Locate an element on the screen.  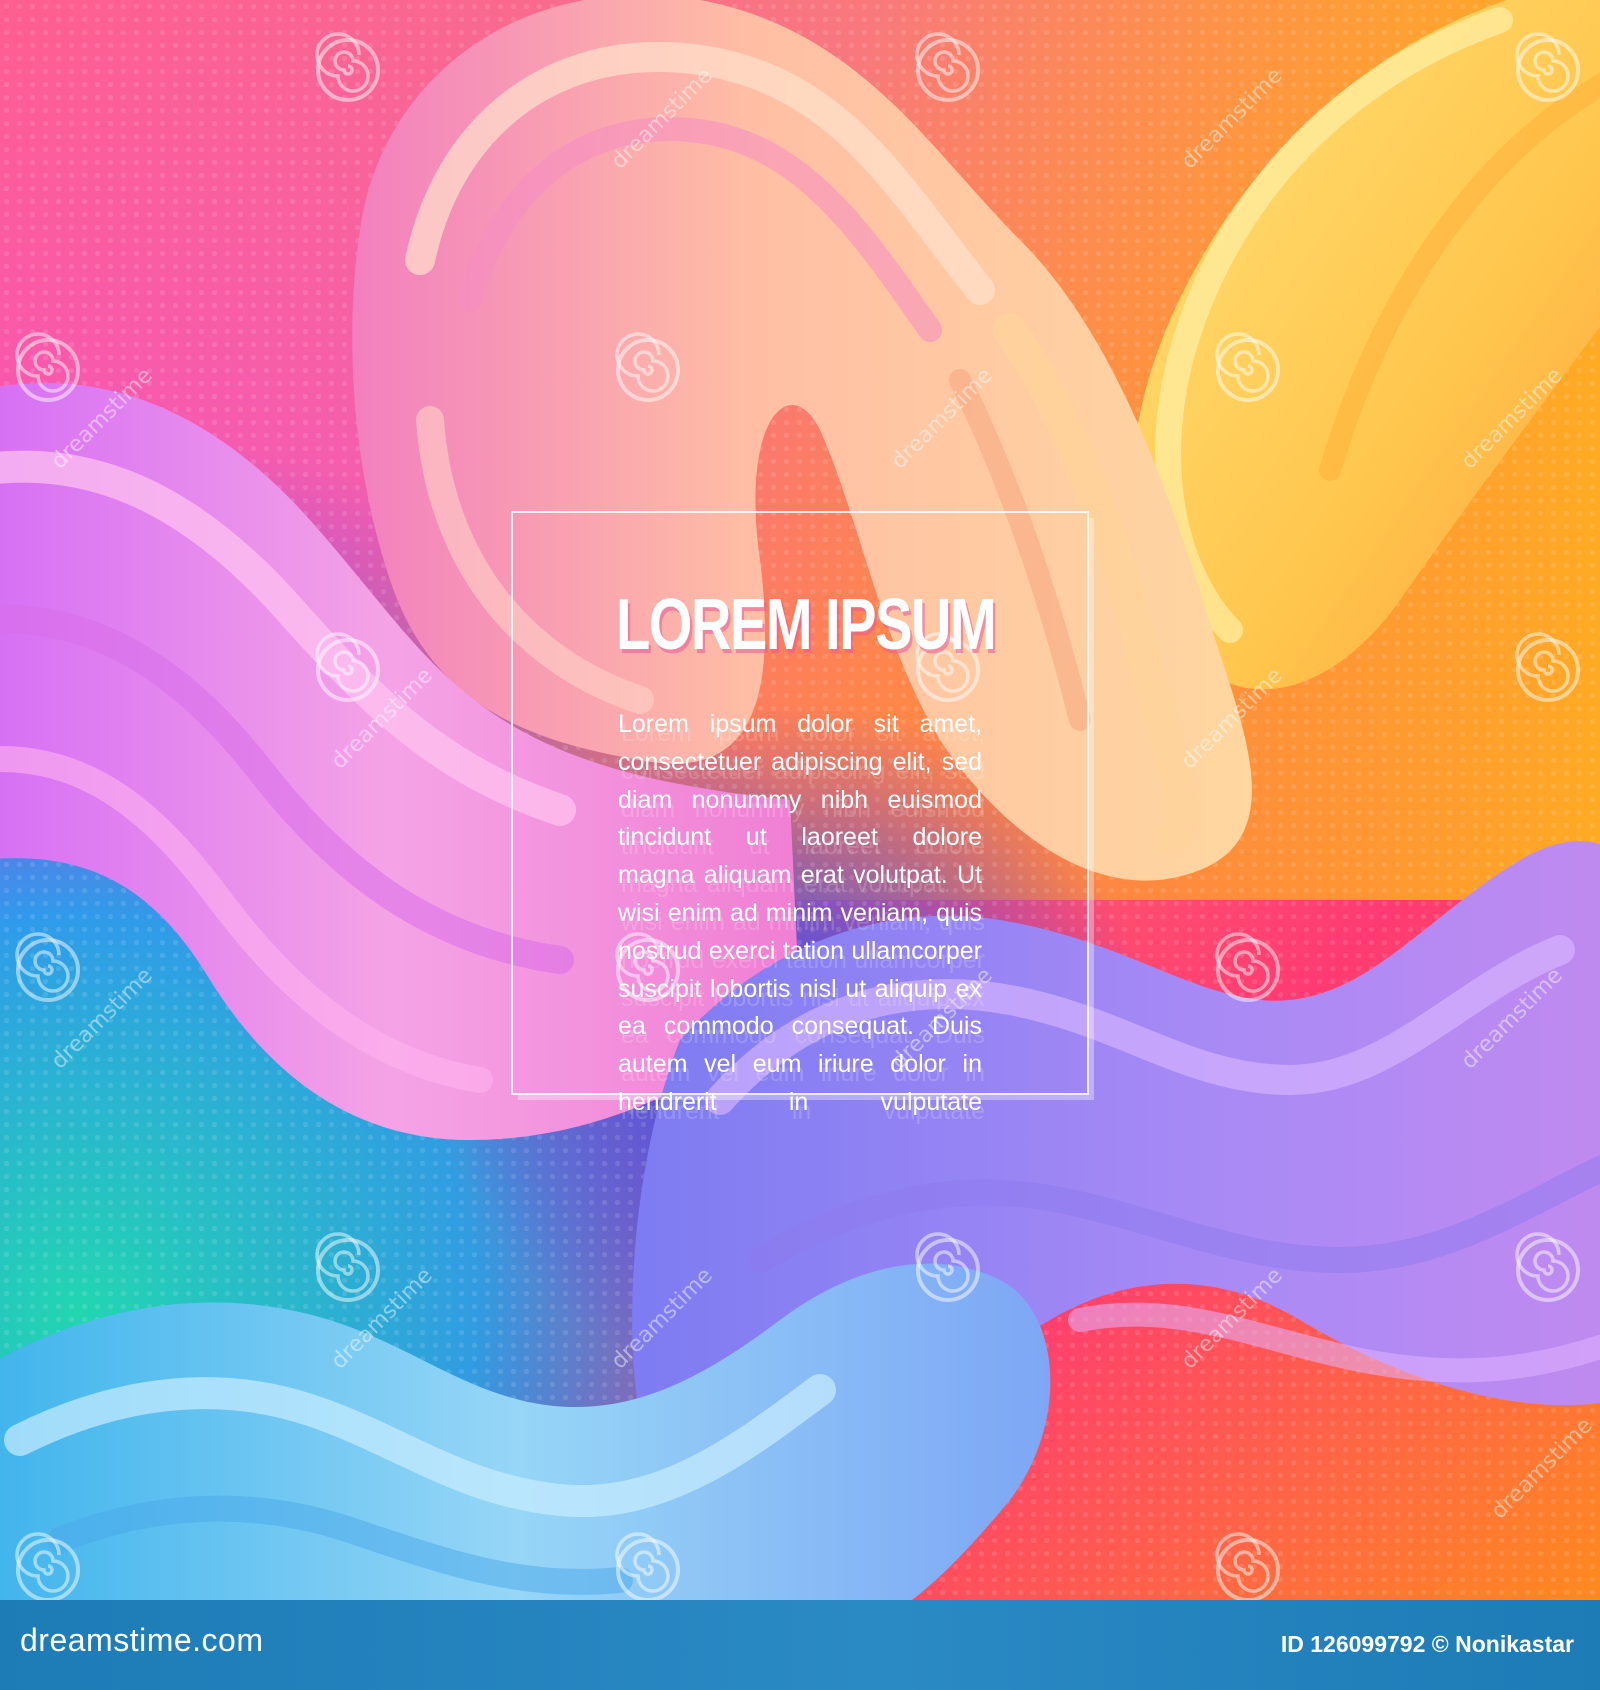
poster-headline: LOREM IPSUM is located at coordinates (806, 625).